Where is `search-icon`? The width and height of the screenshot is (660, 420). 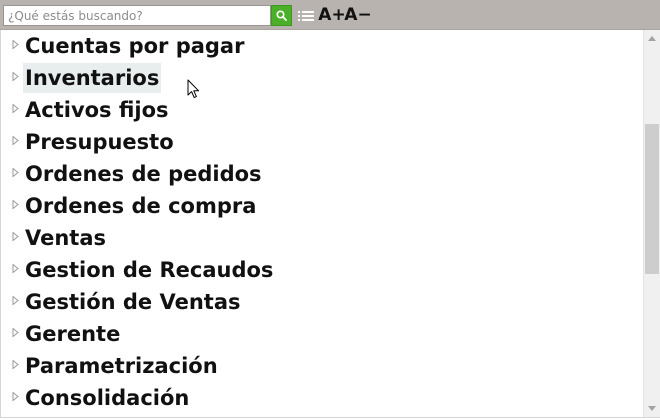 search-icon is located at coordinates (281, 15).